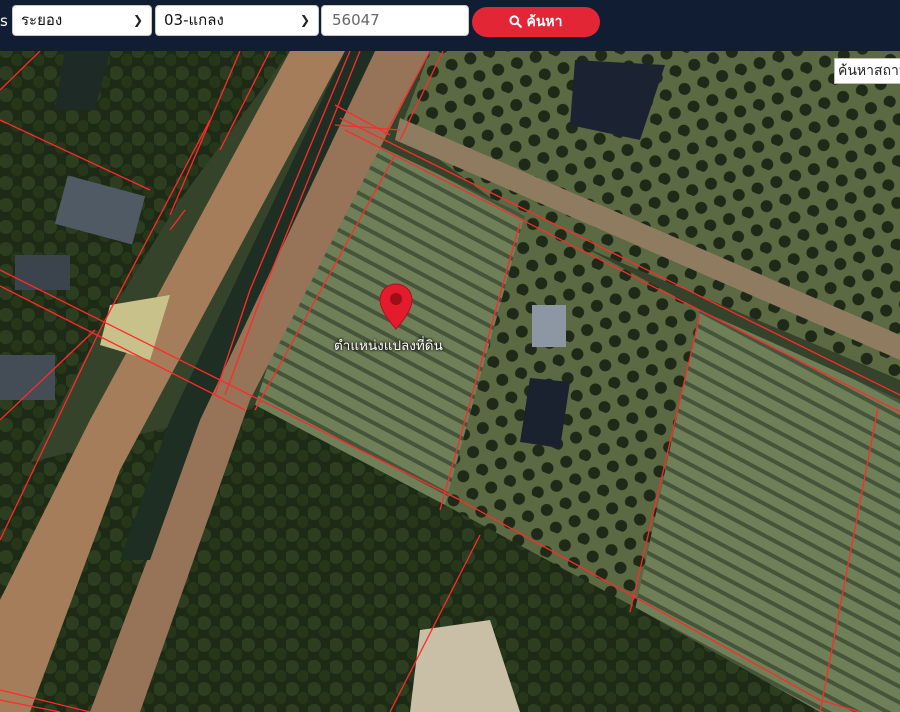 This screenshot has width=900, height=712. Describe the element at coordinates (388, 346) in the screenshot. I see `marker-label: ตำแหน่งแปลงที่ดิน` at that location.